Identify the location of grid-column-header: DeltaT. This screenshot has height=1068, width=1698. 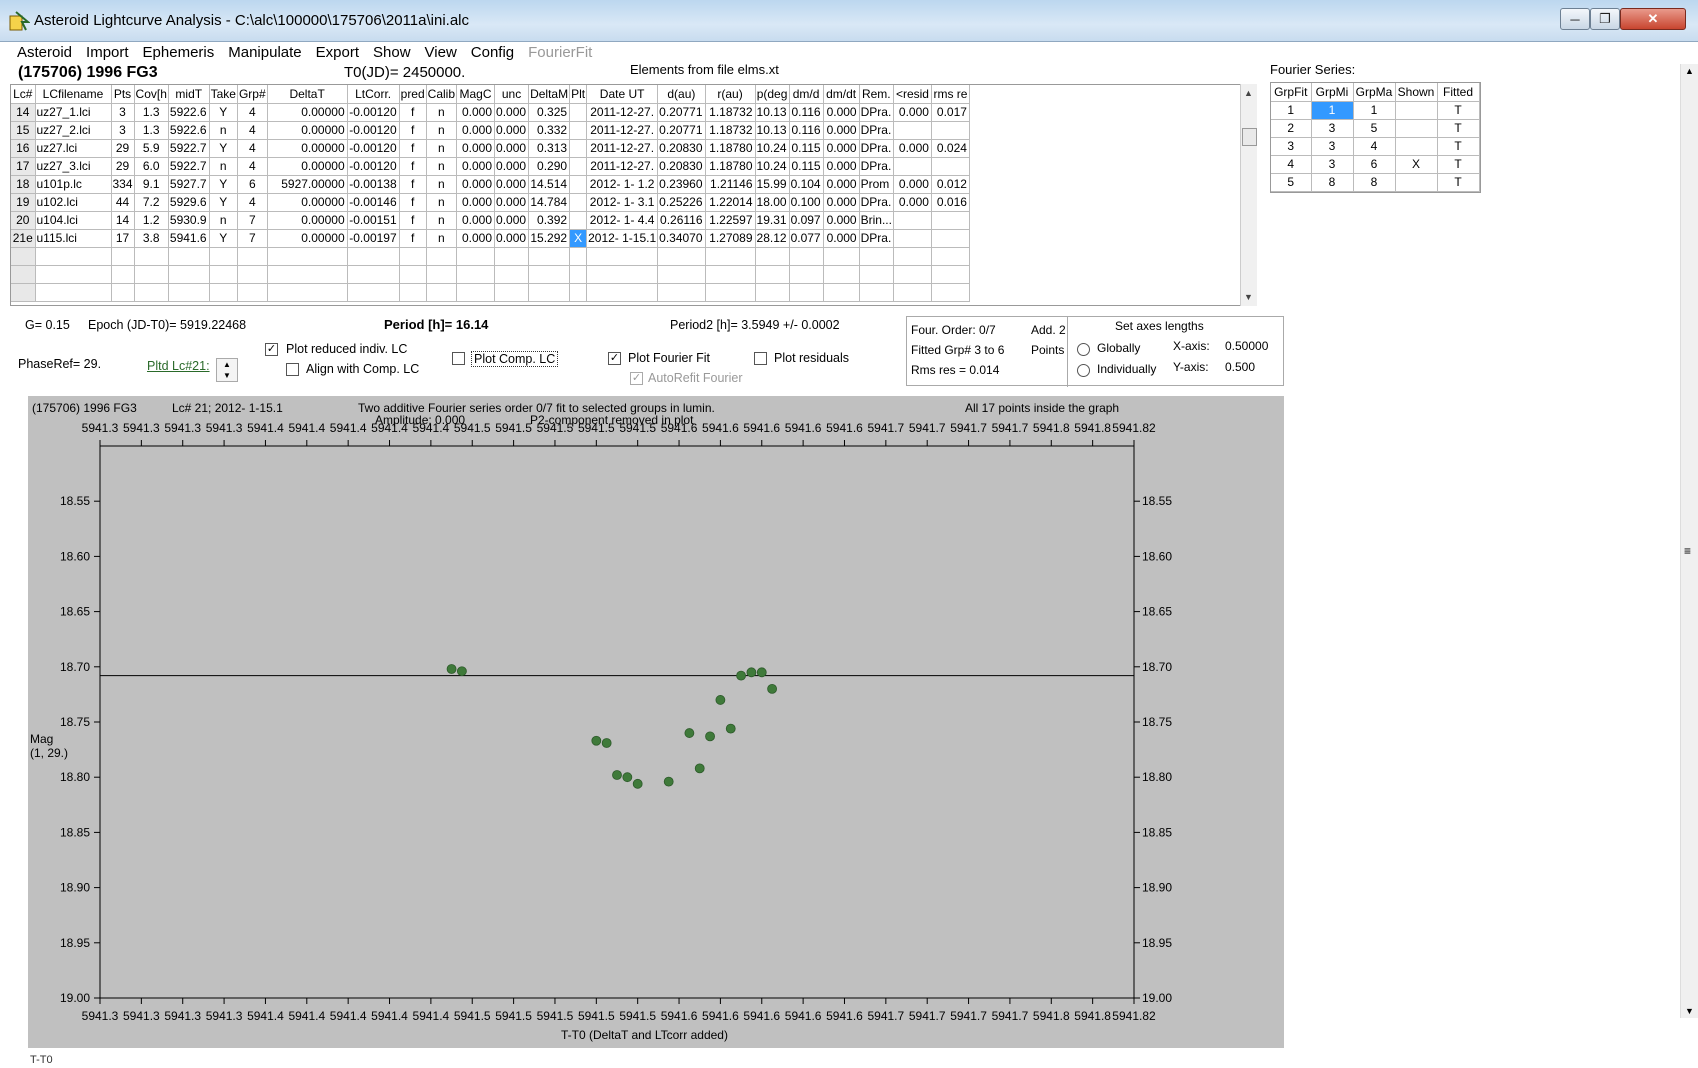
(307, 94).